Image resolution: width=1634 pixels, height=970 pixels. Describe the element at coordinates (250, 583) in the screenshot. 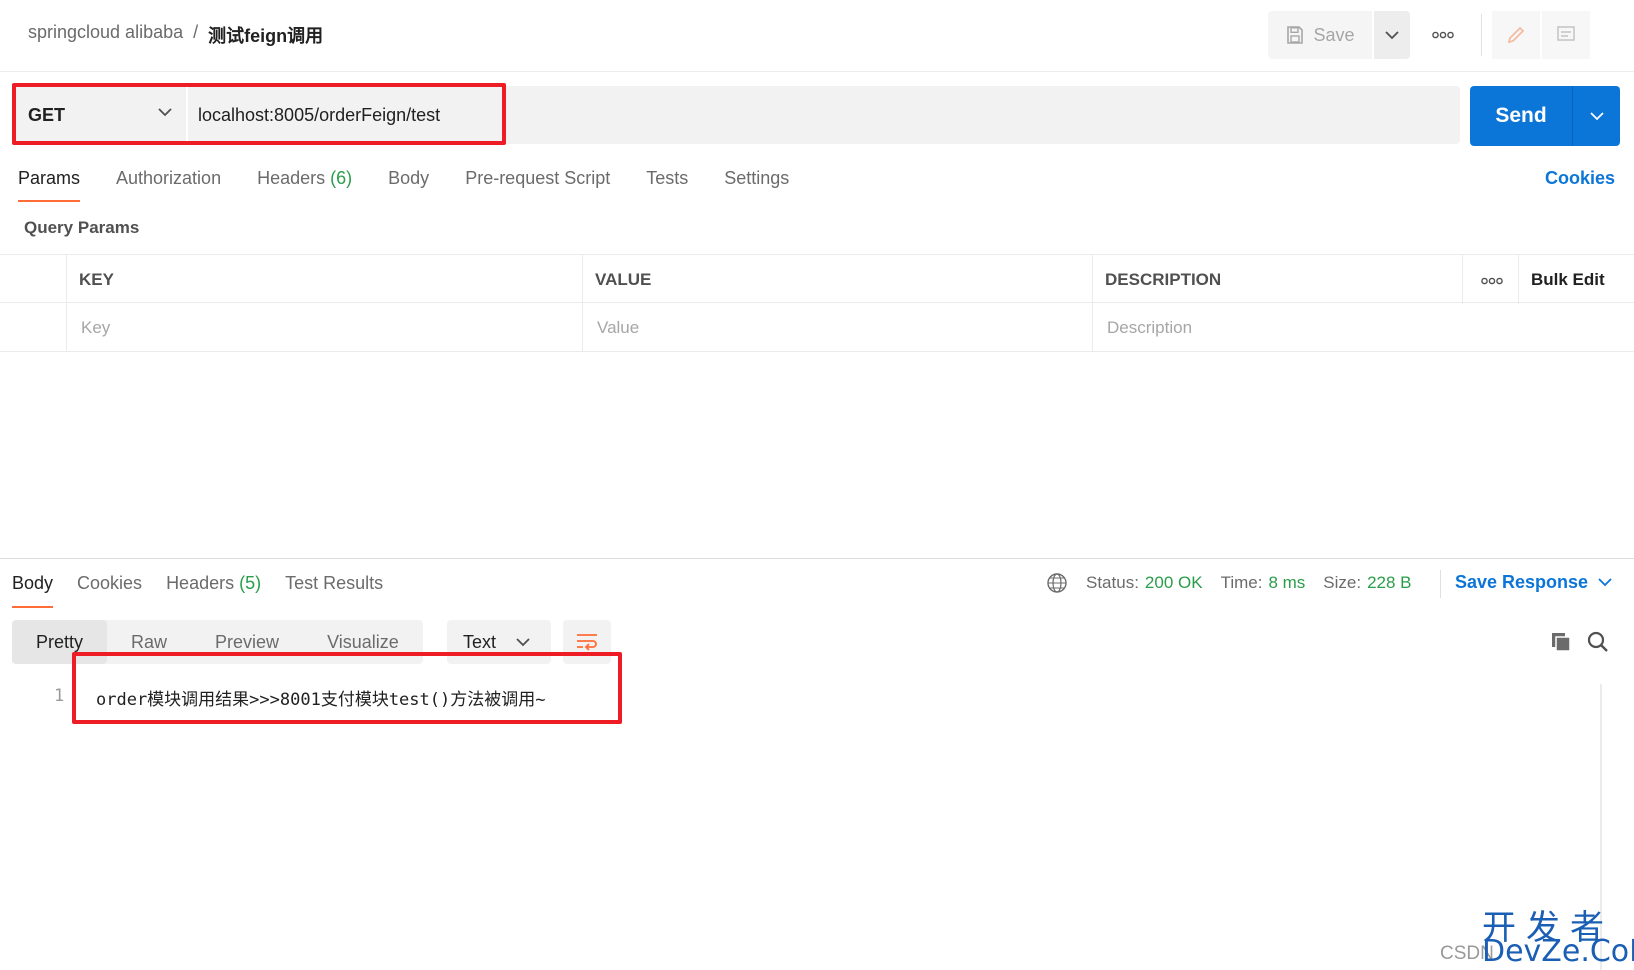

I see `response-headers-count: (5)` at that location.